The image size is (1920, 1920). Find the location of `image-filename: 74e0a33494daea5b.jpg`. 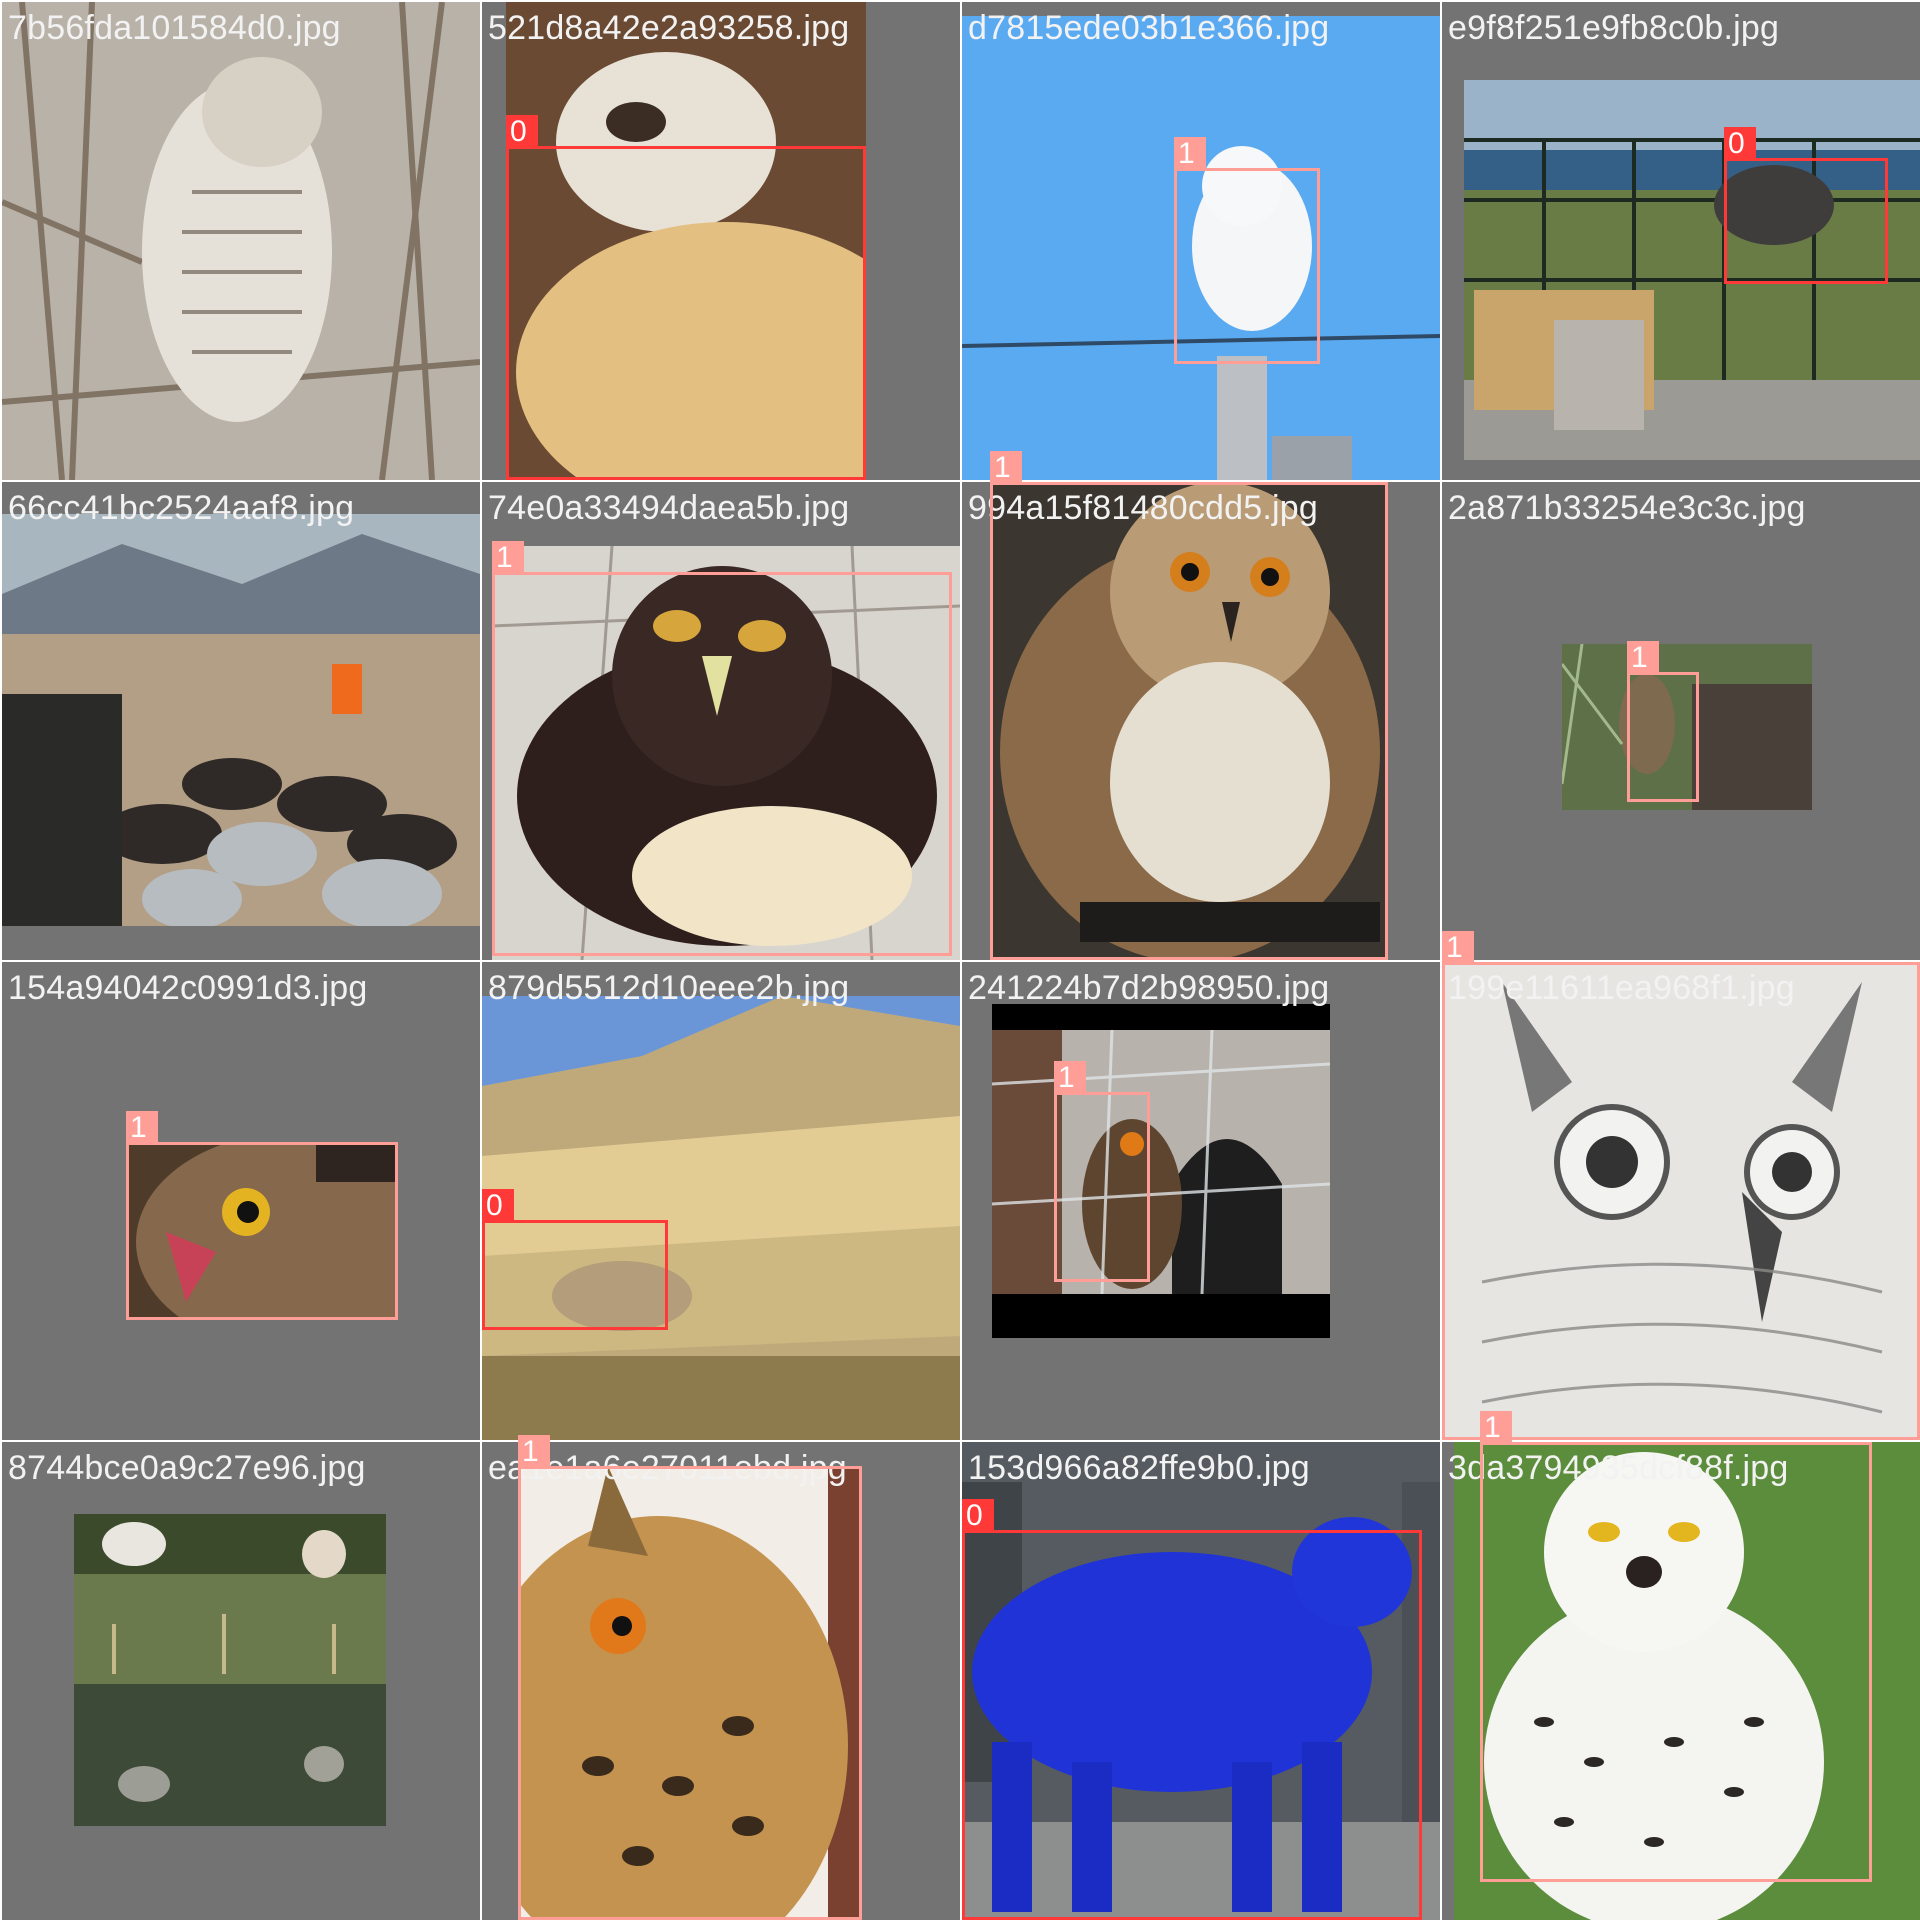

image-filename: 74e0a33494daea5b.jpg is located at coordinates (669, 508).